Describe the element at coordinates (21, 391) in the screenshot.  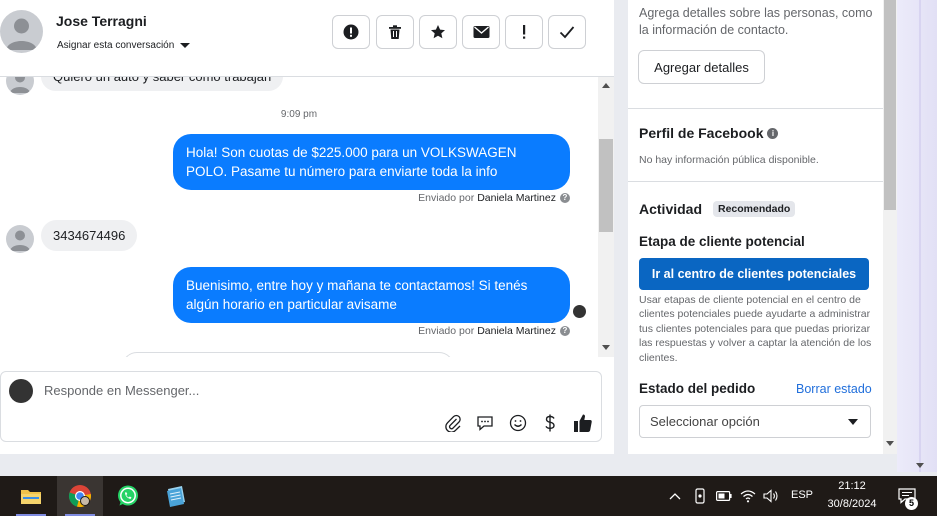
I see `page-avatar` at that location.